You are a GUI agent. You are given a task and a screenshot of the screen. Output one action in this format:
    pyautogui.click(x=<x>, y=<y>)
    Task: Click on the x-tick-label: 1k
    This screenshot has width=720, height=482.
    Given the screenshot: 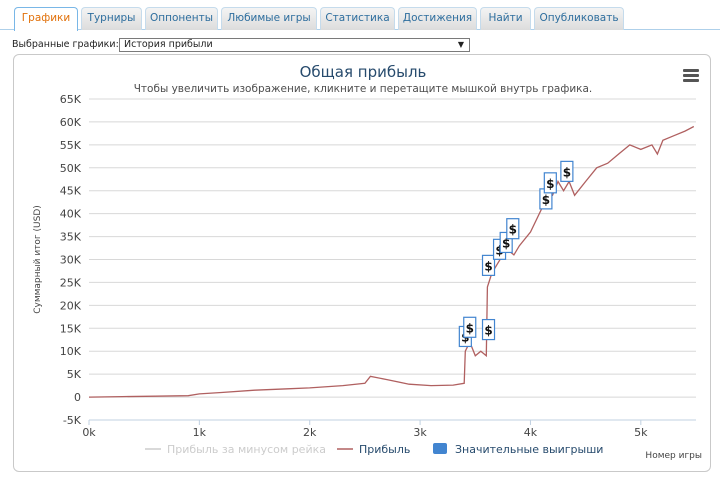 What is the action you would take?
    pyautogui.click(x=200, y=432)
    